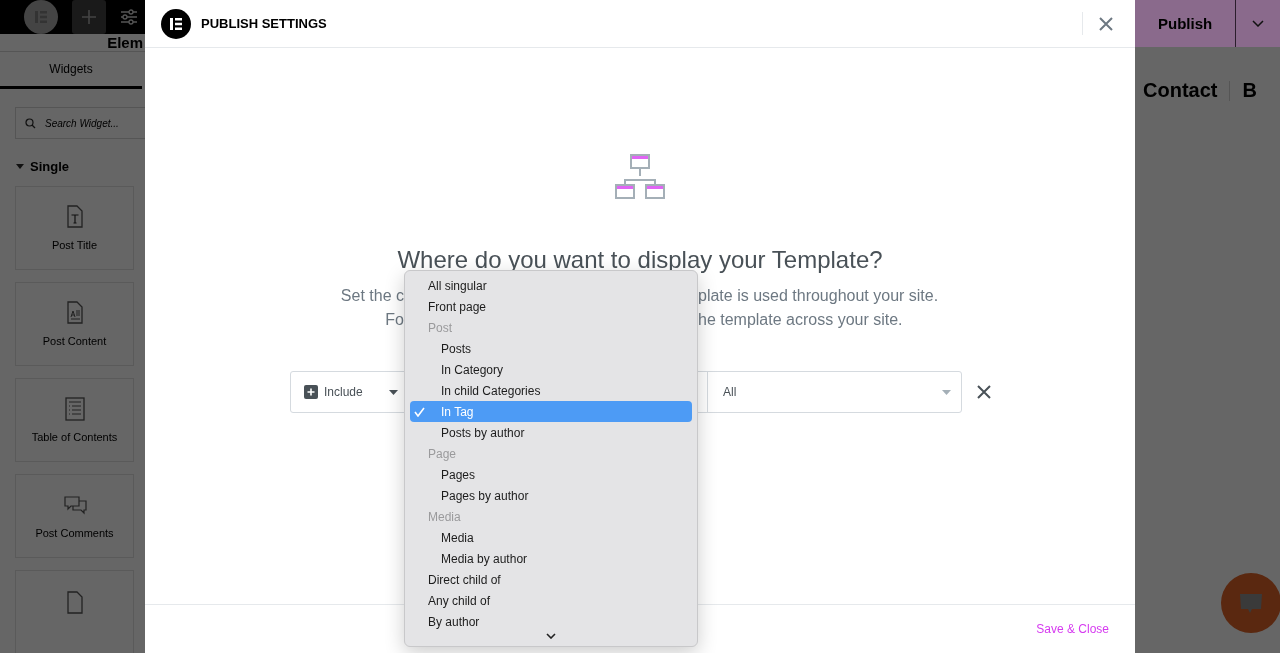 This screenshot has width=1280, height=653. What do you see at coordinates (1249, 90) in the screenshot?
I see `nav-link: B` at bounding box center [1249, 90].